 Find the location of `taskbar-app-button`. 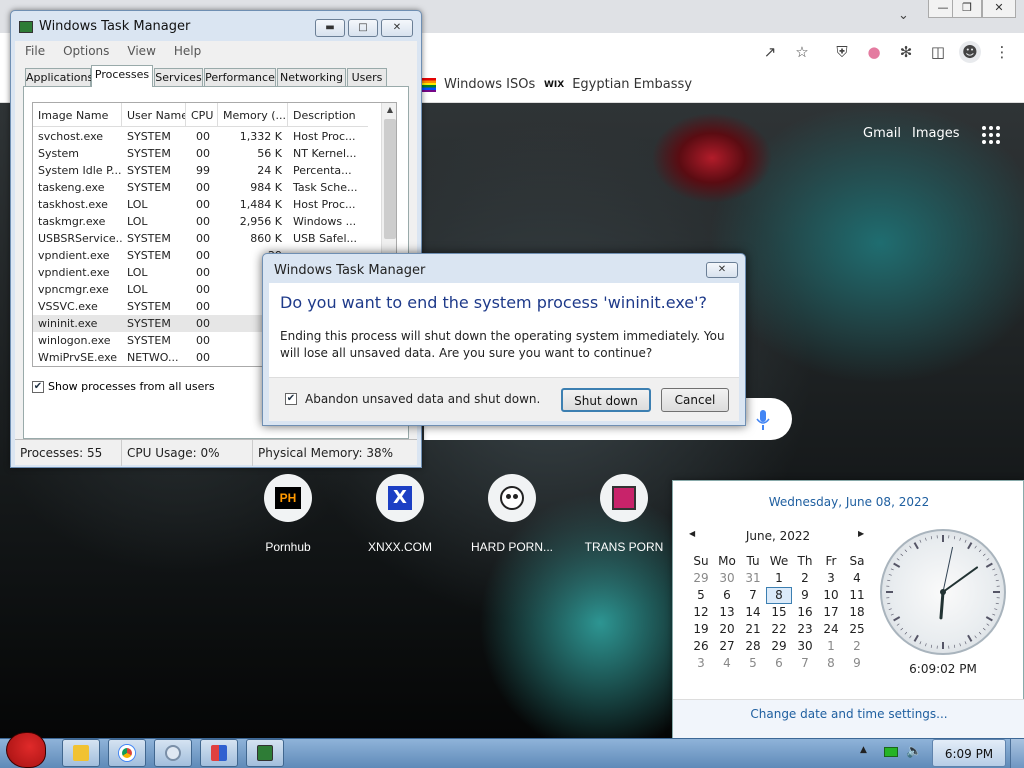

taskbar-app-button is located at coordinates (173, 753).